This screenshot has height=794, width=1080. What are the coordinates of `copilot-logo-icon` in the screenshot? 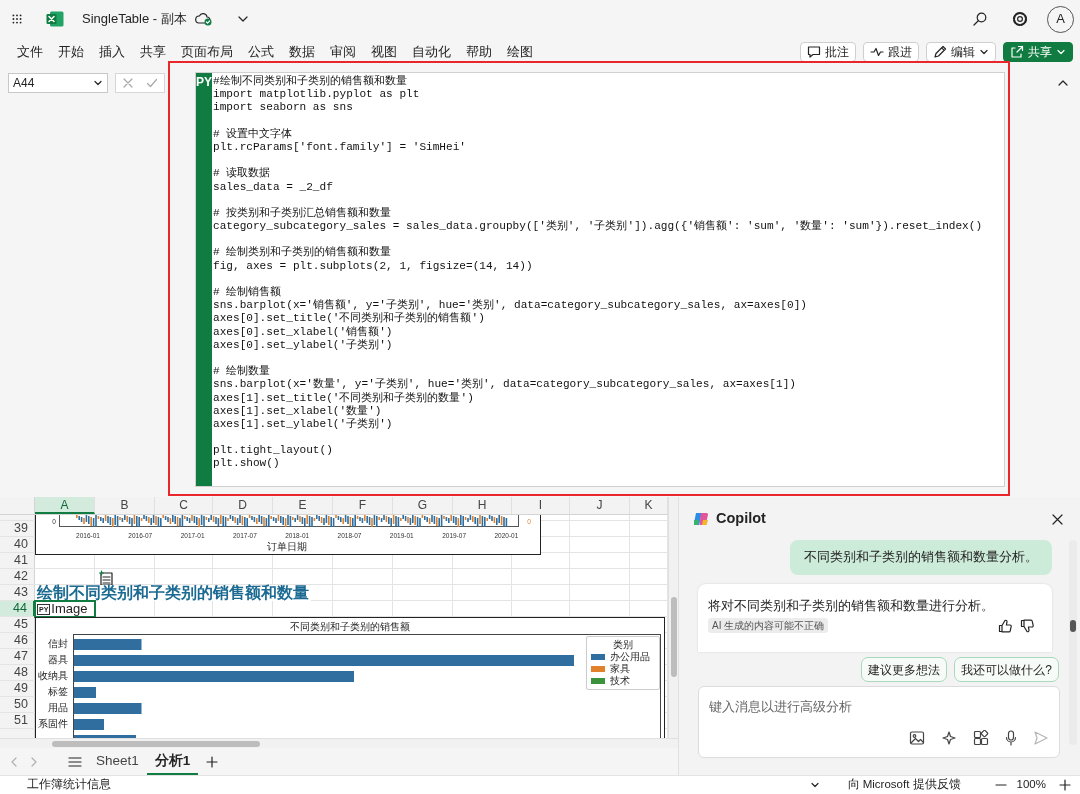 It's located at (701, 519).